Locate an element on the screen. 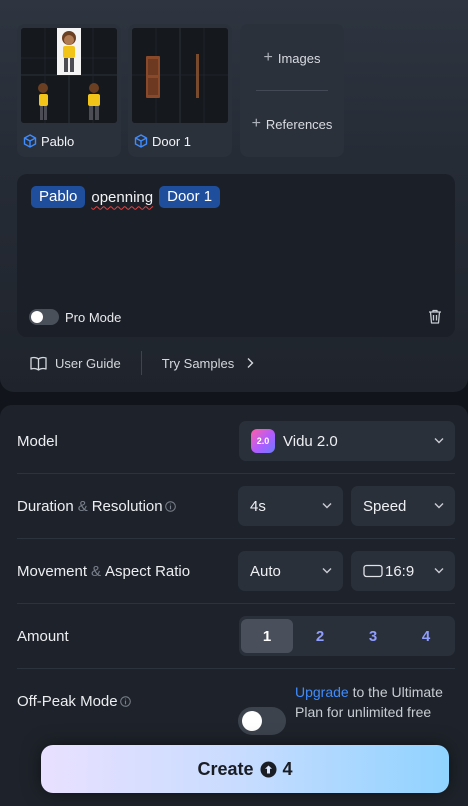  reference-card-door: Door 1 is located at coordinates (180, 90).